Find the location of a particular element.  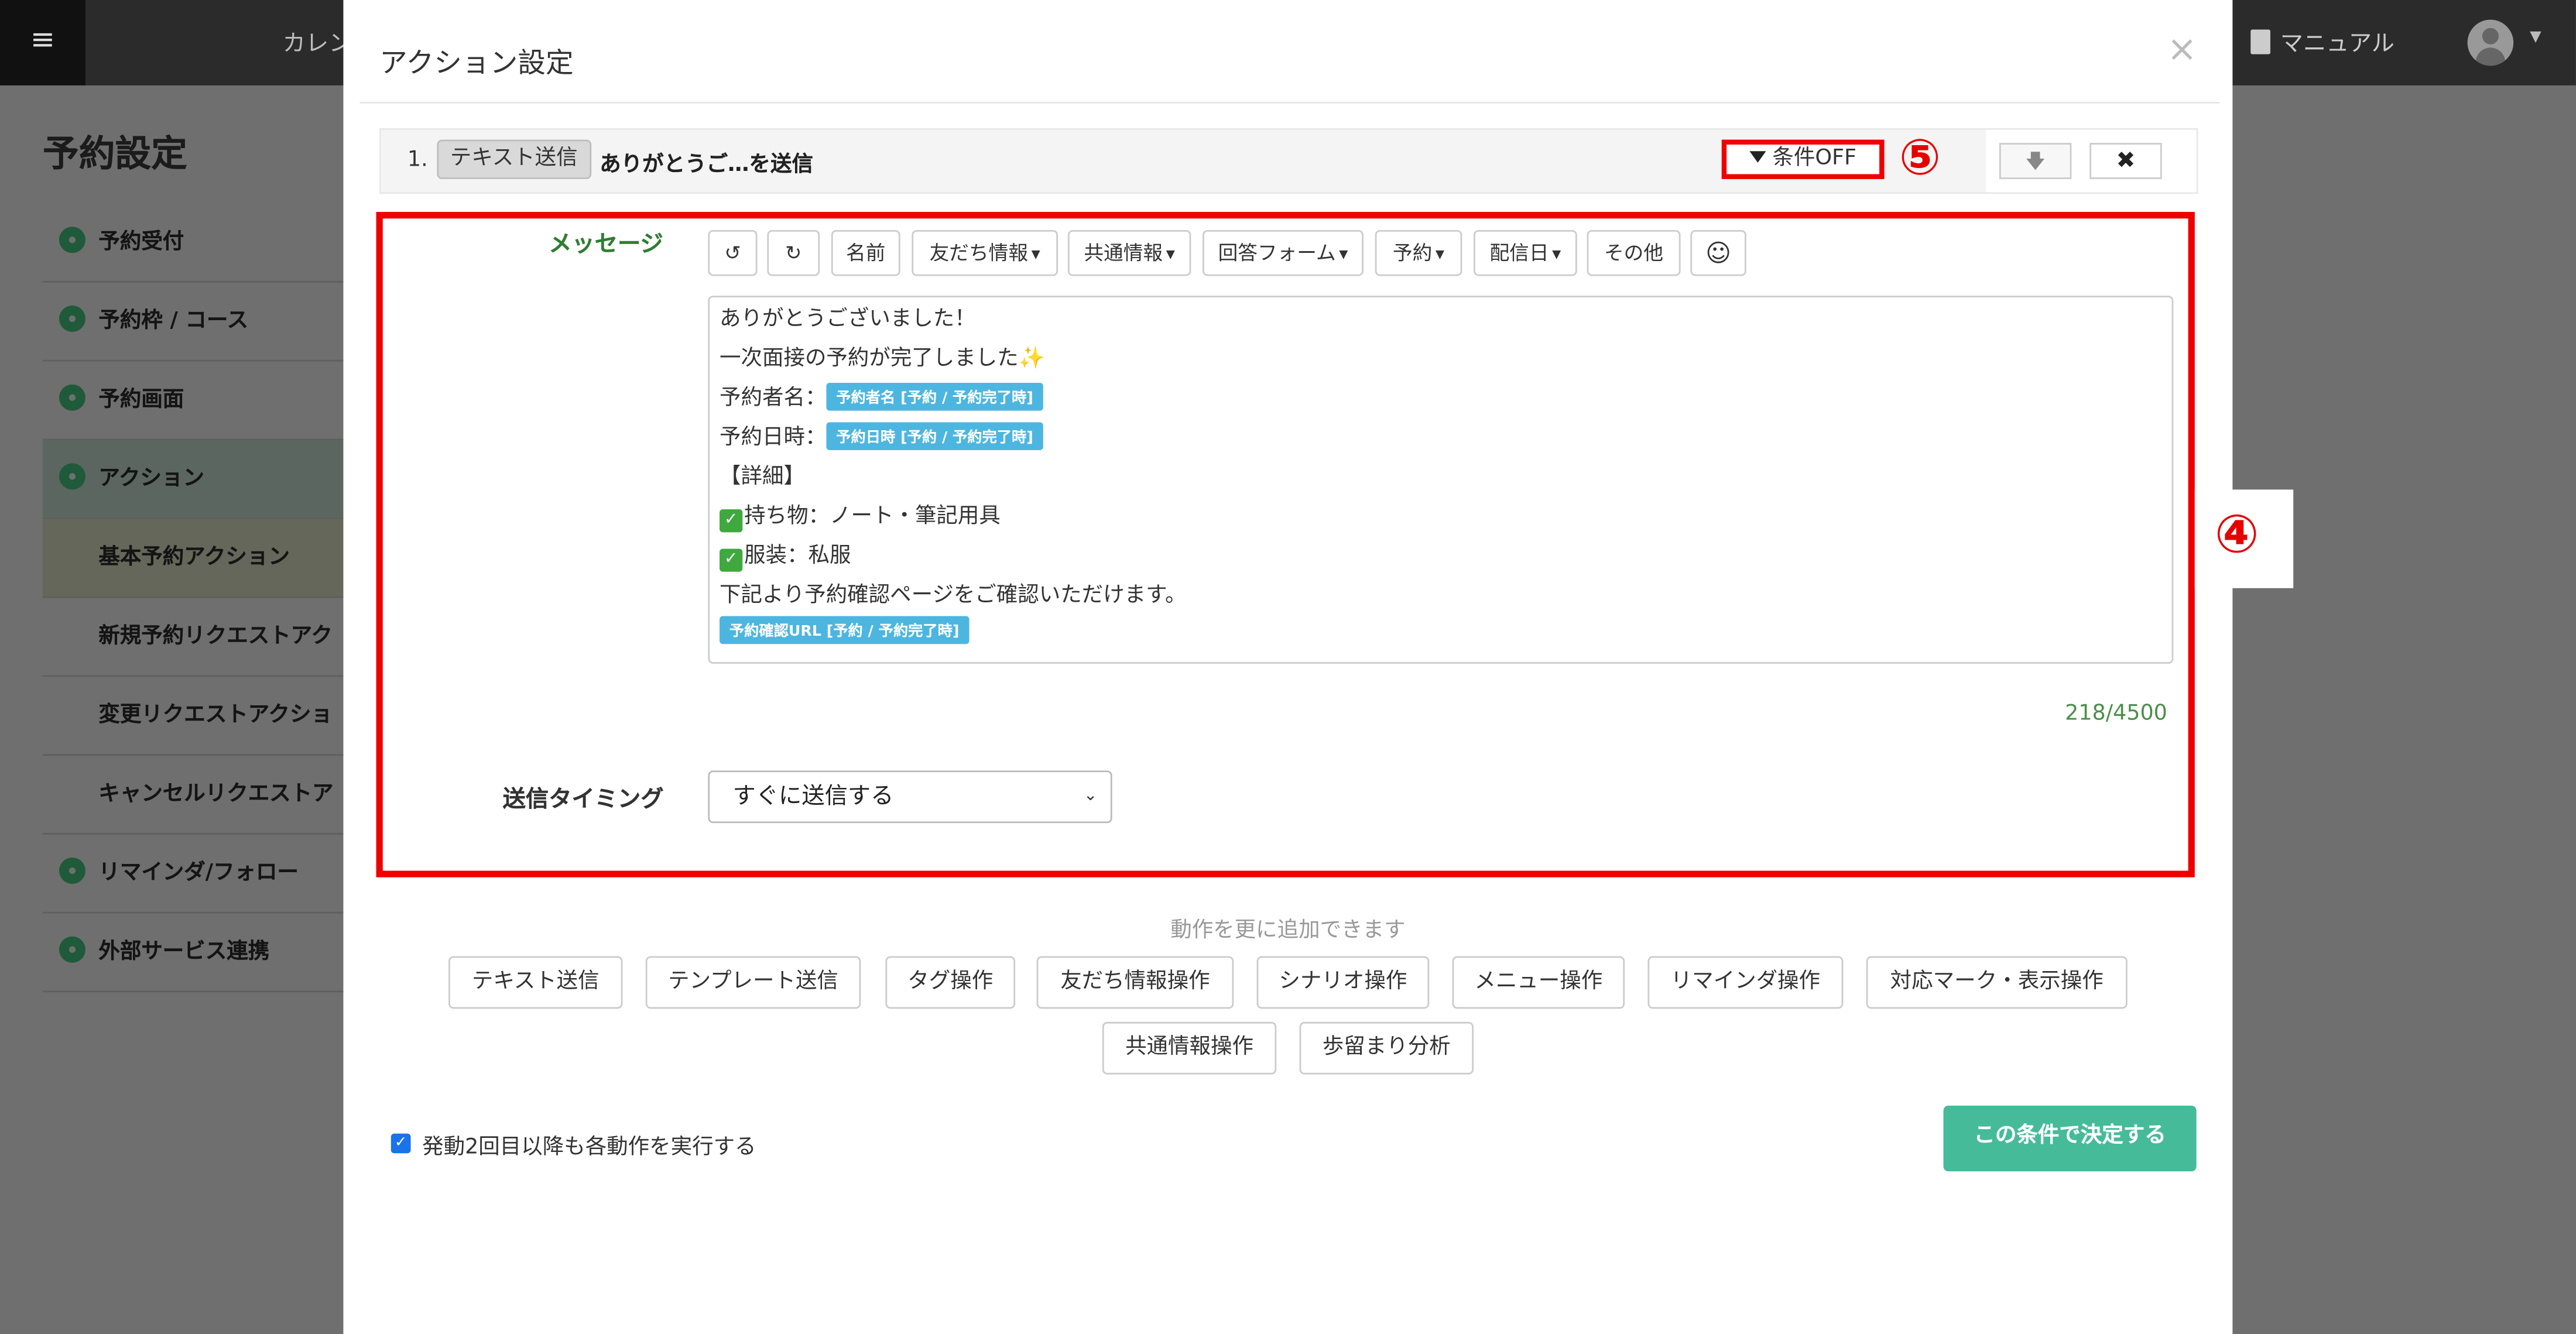

close-icon: × is located at coordinates (2182, 50).